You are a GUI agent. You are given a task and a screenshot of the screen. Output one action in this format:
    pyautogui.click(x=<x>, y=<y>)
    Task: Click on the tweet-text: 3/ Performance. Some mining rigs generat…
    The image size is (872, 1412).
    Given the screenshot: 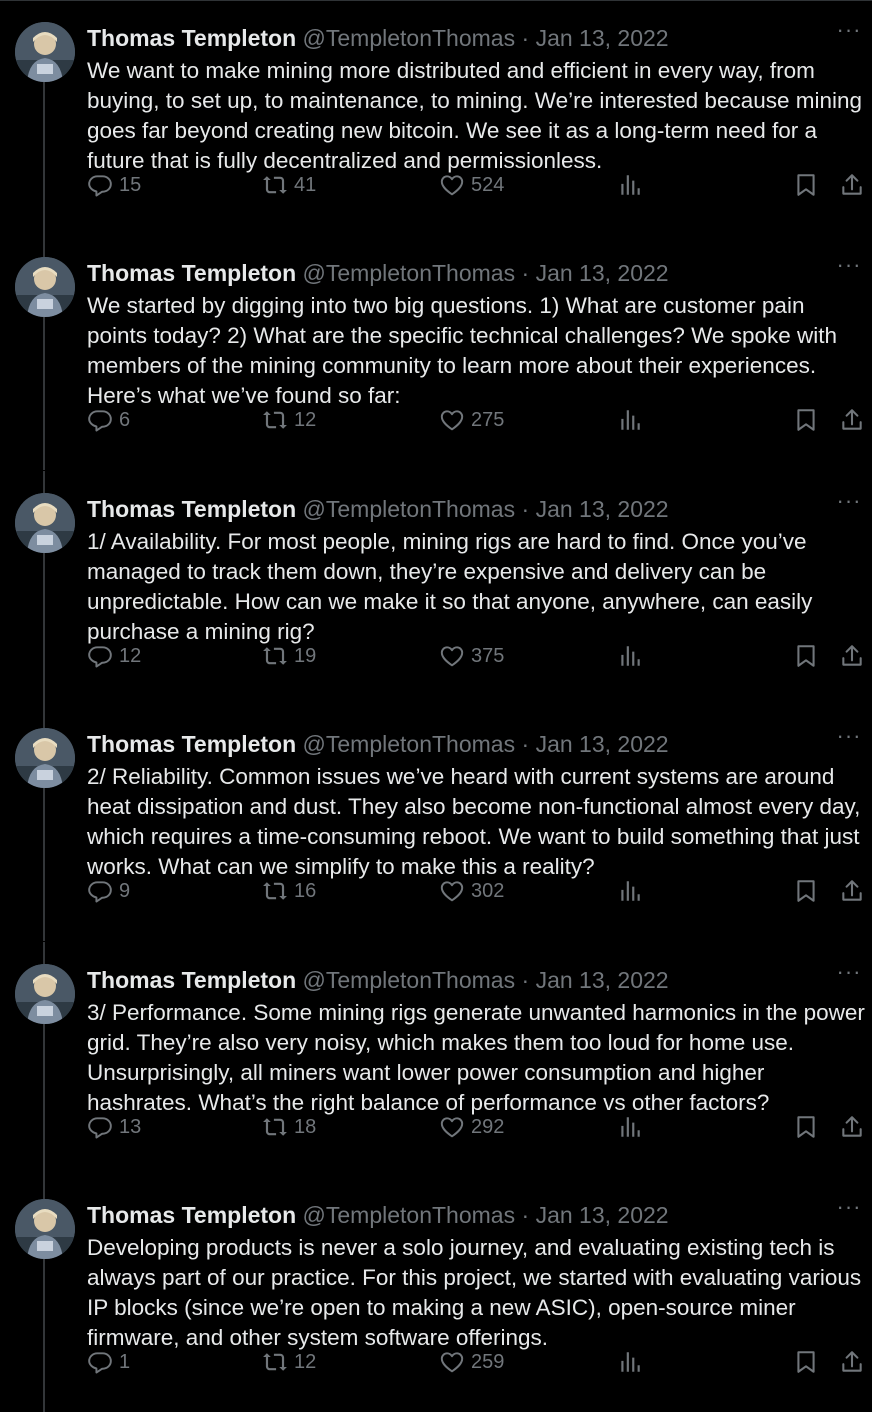 What is the action you would take?
    pyautogui.click(x=476, y=1057)
    